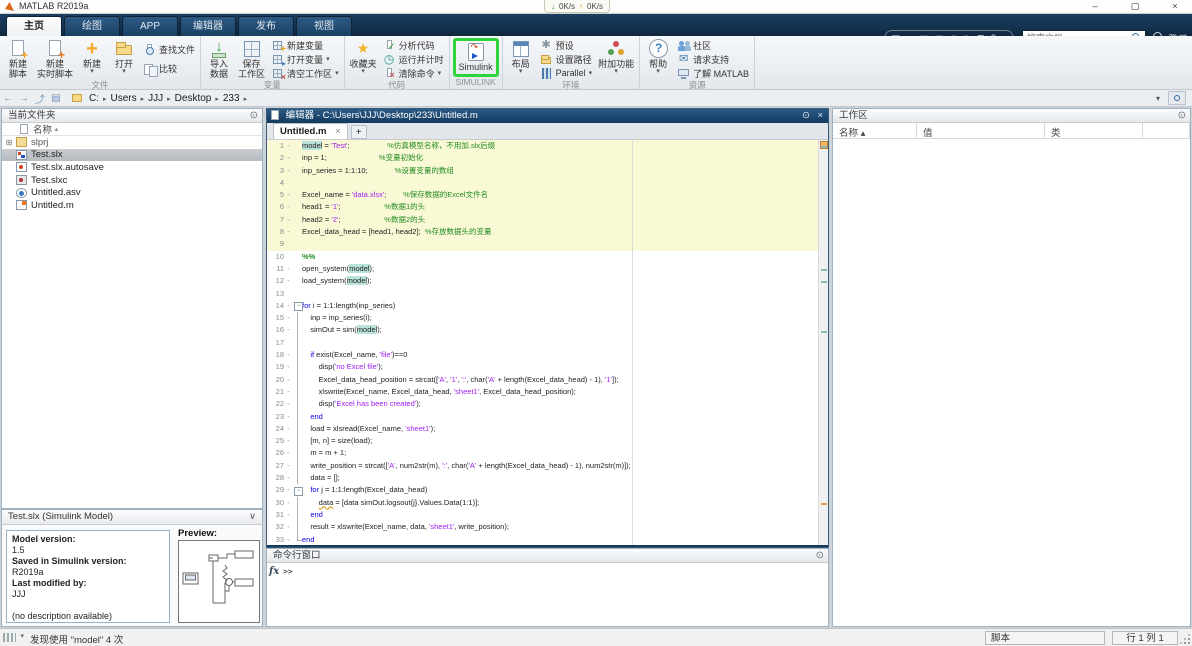 Image resolution: width=1192 pixels, height=646 pixels. I want to click on line-number: 32, so click(275, 527).